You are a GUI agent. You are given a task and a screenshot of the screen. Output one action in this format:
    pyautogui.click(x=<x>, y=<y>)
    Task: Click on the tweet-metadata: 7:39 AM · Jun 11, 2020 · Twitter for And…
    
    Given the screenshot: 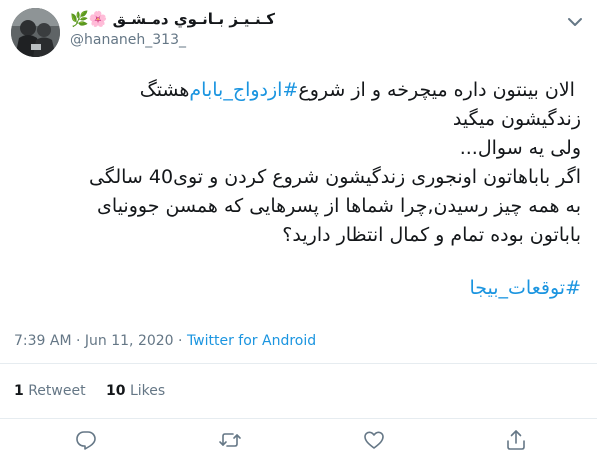 What is the action you would take?
    pyautogui.click(x=165, y=341)
    